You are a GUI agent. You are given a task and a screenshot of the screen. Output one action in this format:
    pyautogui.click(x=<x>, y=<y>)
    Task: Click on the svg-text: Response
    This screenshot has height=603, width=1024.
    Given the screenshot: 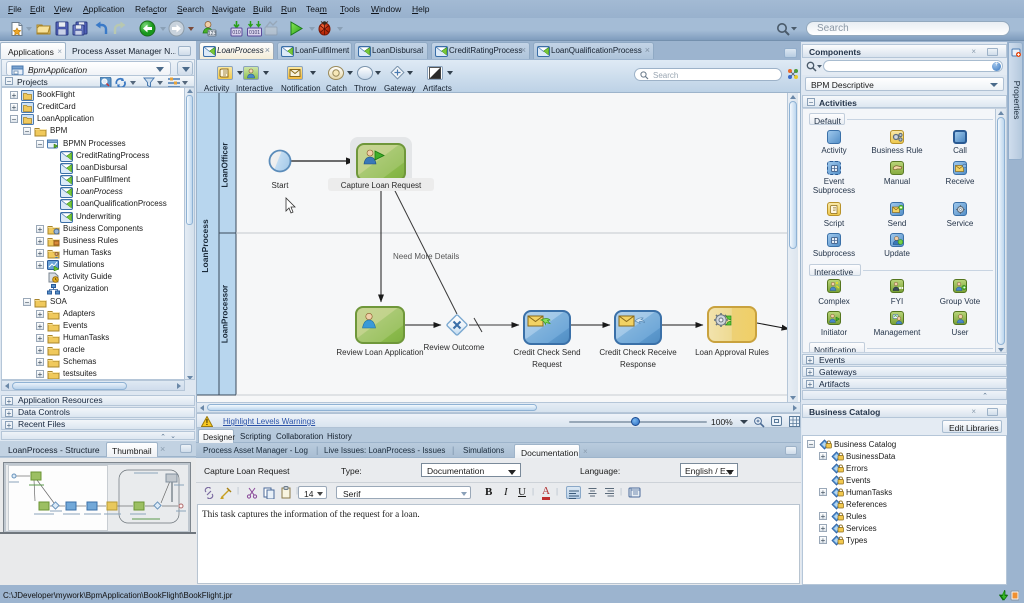 What is the action you would take?
    pyautogui.click(x=638, y=364)
    